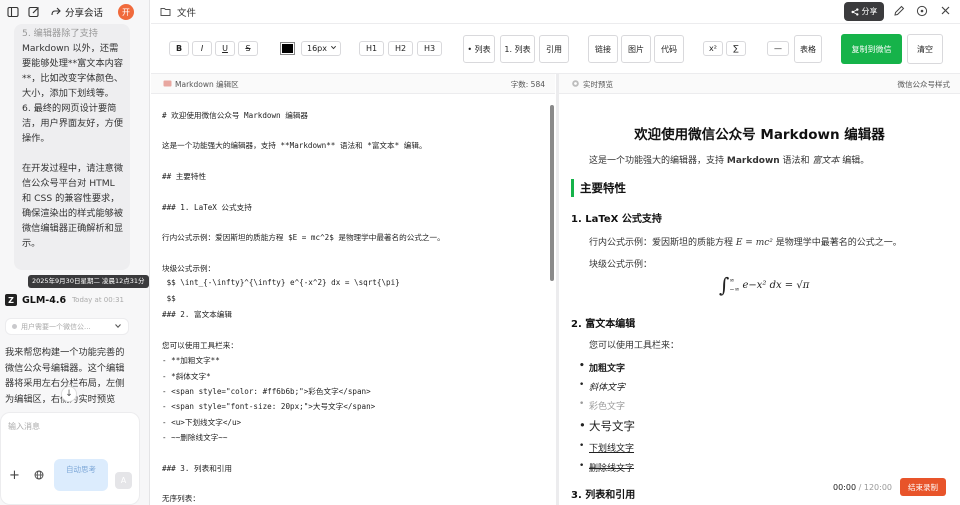 This screenshot has height=505, width=960. I want to click on italic-button: I, so click(202, 48).